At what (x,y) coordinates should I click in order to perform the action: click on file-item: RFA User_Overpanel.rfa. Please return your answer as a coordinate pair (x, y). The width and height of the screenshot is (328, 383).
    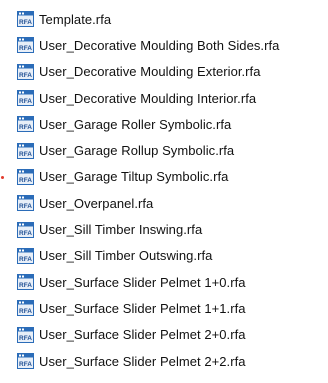
    Looking at the image, I should click on (171, 203).